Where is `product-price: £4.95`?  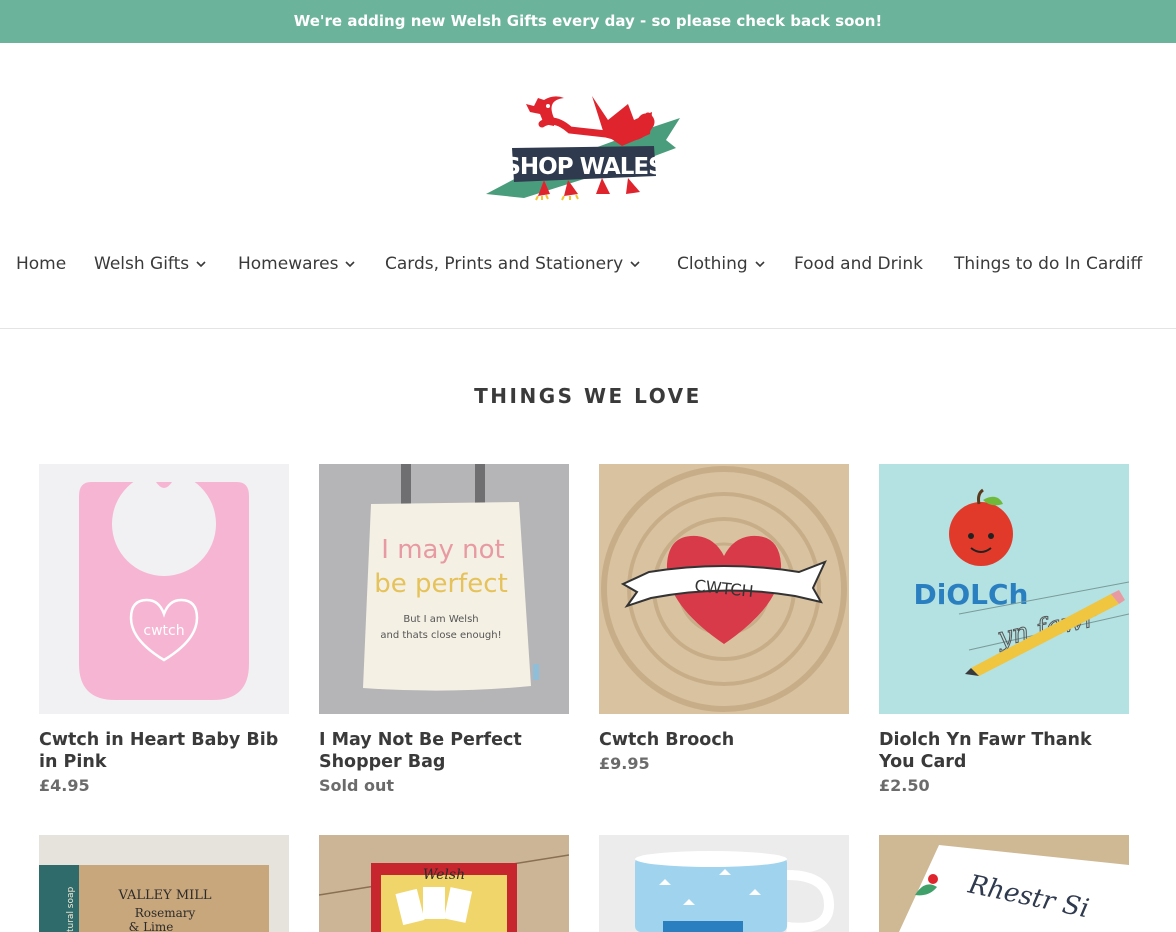
product-price: £4.95 is located at coordinates (64, 785).